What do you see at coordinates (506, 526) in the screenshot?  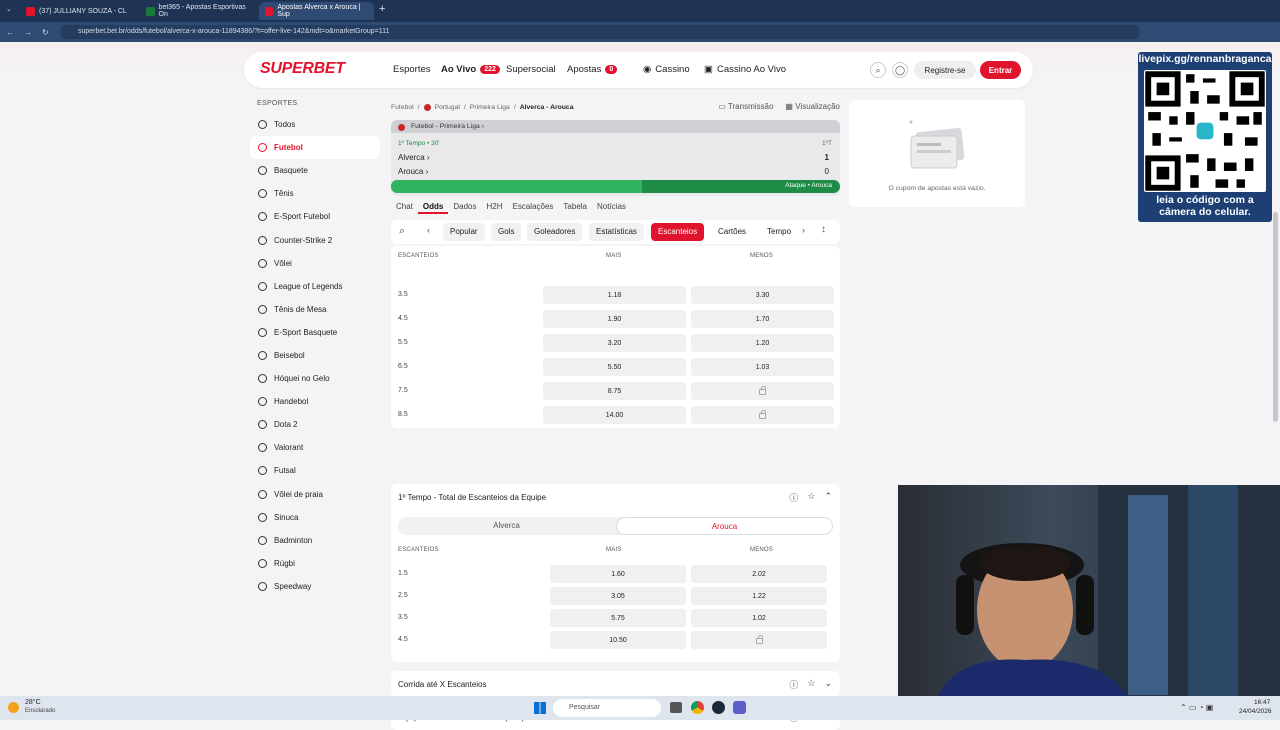 I see `segment-alverca: Alverca` at bounding box center [506, 526].